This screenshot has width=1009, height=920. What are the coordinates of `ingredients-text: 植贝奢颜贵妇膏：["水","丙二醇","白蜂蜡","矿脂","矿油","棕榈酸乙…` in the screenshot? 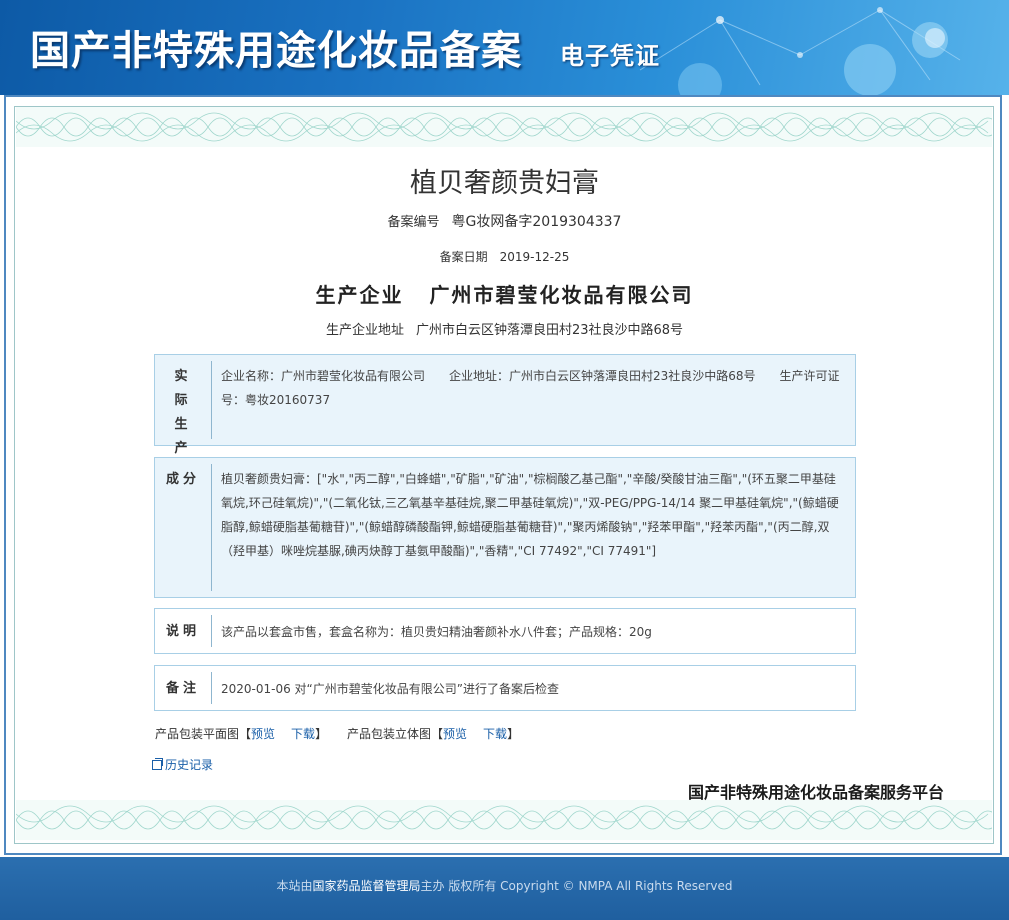 It's located at (530, 515).